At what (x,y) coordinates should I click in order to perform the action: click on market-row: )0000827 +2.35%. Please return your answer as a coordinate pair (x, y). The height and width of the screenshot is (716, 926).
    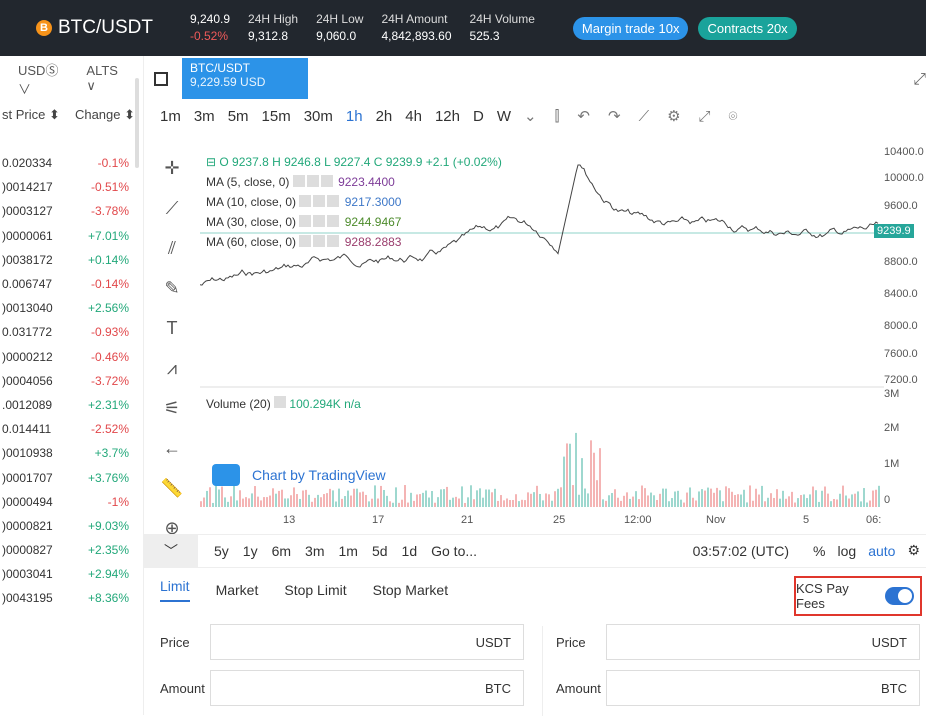
    Looking at the image, I should click on (71, 550).